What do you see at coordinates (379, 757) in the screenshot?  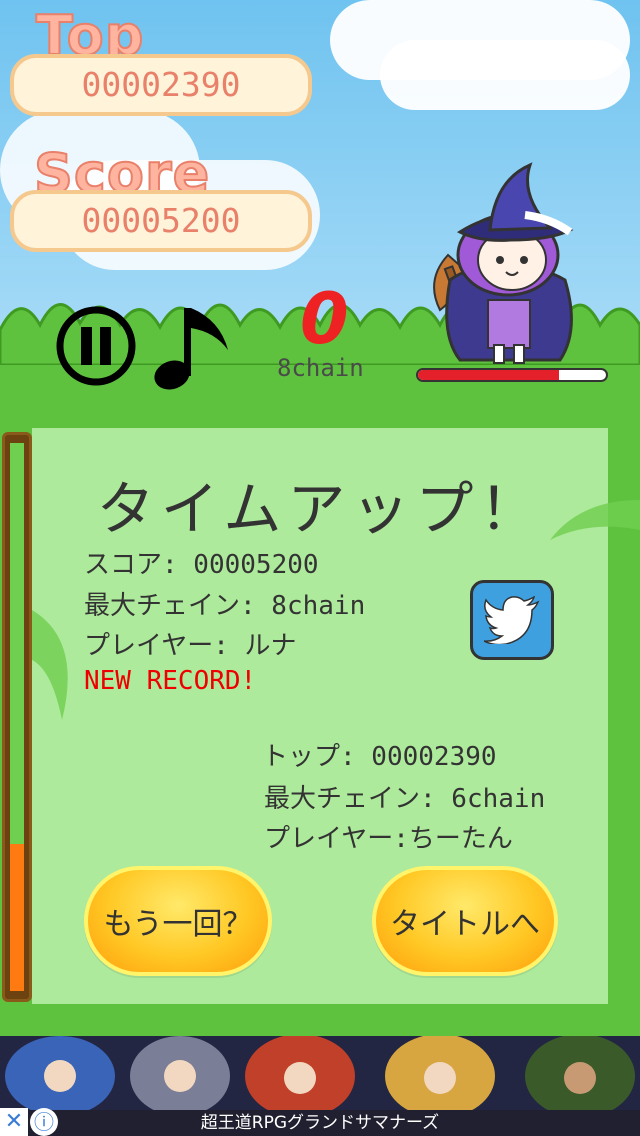 I see `top-record-score: トップ: 00002390` at bounding box center [379, 757].